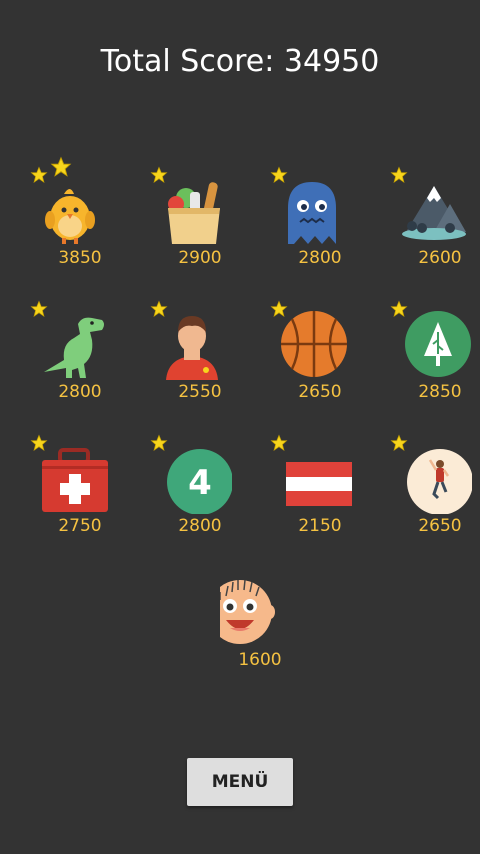  What do you see at coordinates (200, 392) in the screenshot?
I see `level-score: 2550` at bounding box center [200, 392].